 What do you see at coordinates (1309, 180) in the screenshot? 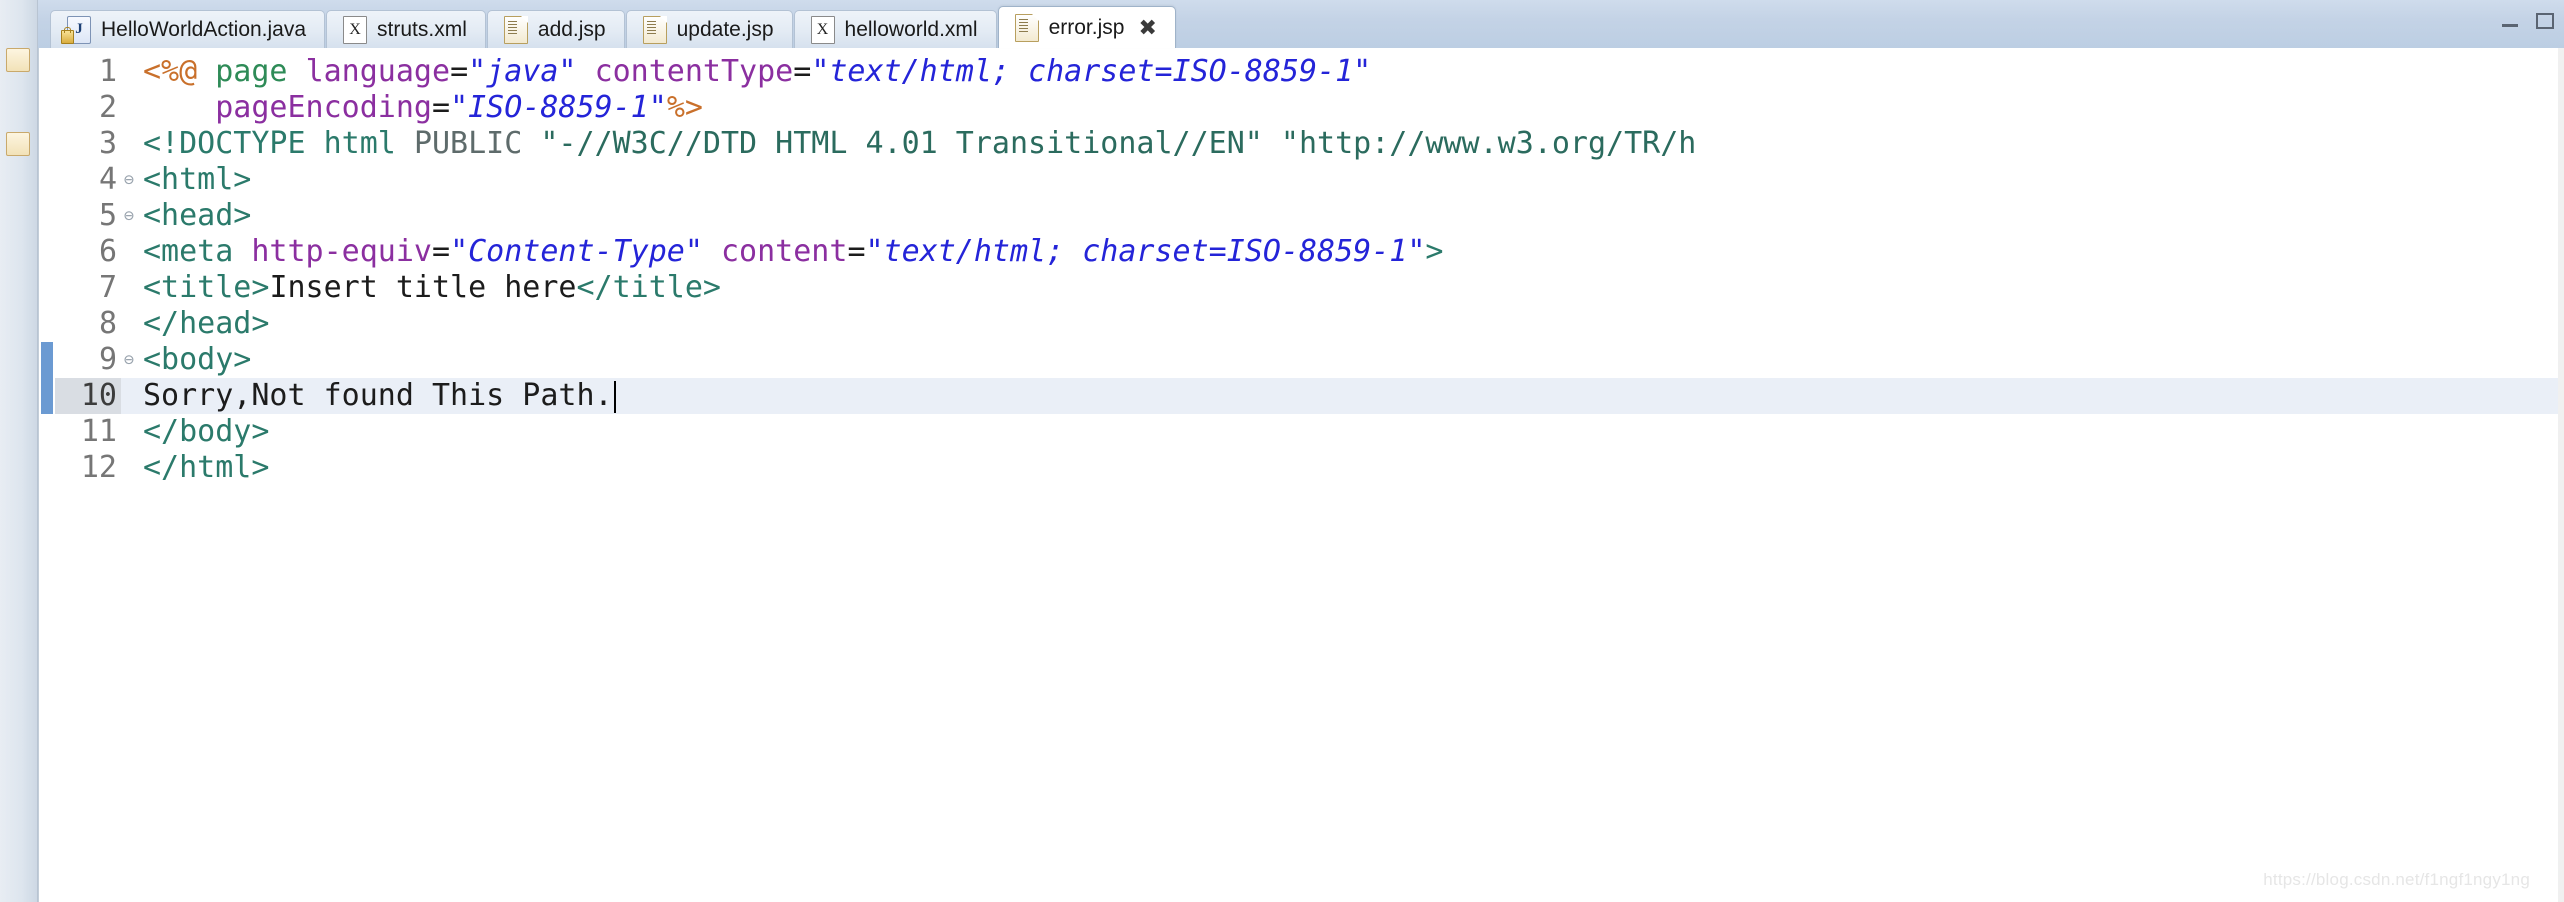
I see `code-line: 4 ⊖ <html>` at bounding box center [1309, 180].